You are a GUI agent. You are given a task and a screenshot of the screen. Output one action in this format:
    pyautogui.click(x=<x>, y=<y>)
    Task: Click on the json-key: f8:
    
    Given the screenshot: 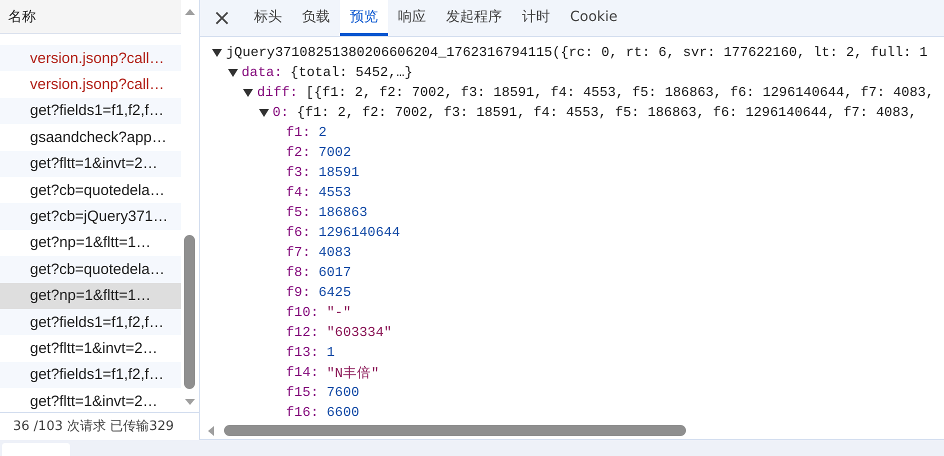 What is the action you would take?
    pyautogui.click(x=298, y=273)
    